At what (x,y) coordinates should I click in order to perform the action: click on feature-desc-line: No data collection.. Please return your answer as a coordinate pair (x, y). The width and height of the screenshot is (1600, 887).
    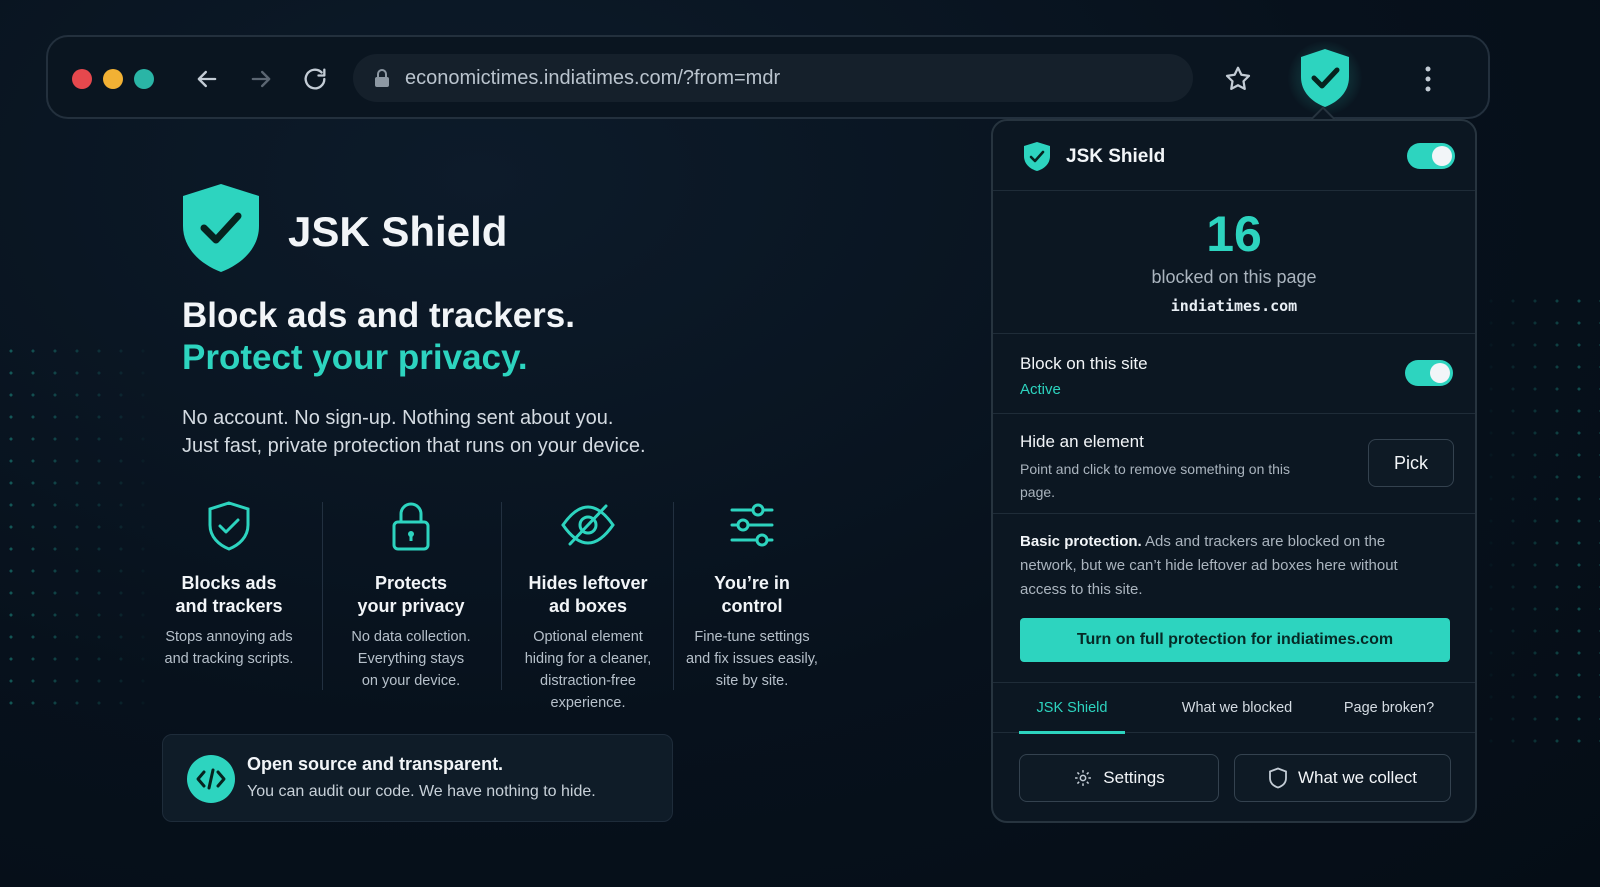
    Looking at the image, I should click on (411, 637).